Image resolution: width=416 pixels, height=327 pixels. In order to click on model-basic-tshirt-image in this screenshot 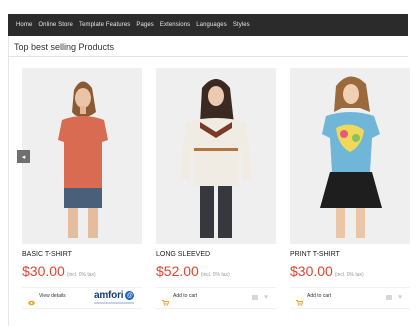, I will do `click(83, 159)`.